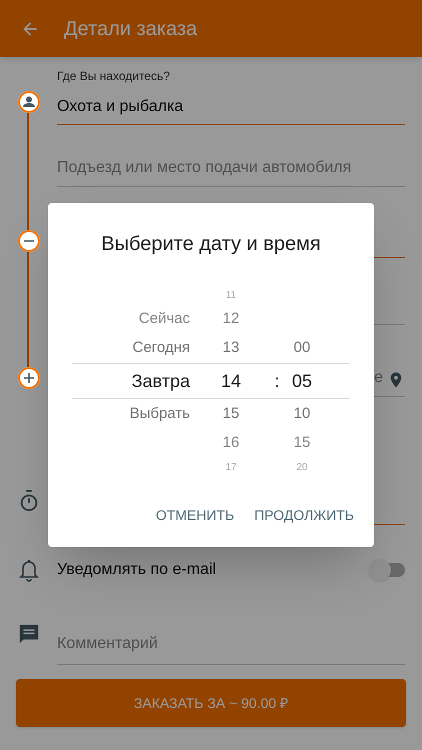  Describe the element at coordinates (231, 347) in the screenshot. I see `hour-option: 13` at that location.